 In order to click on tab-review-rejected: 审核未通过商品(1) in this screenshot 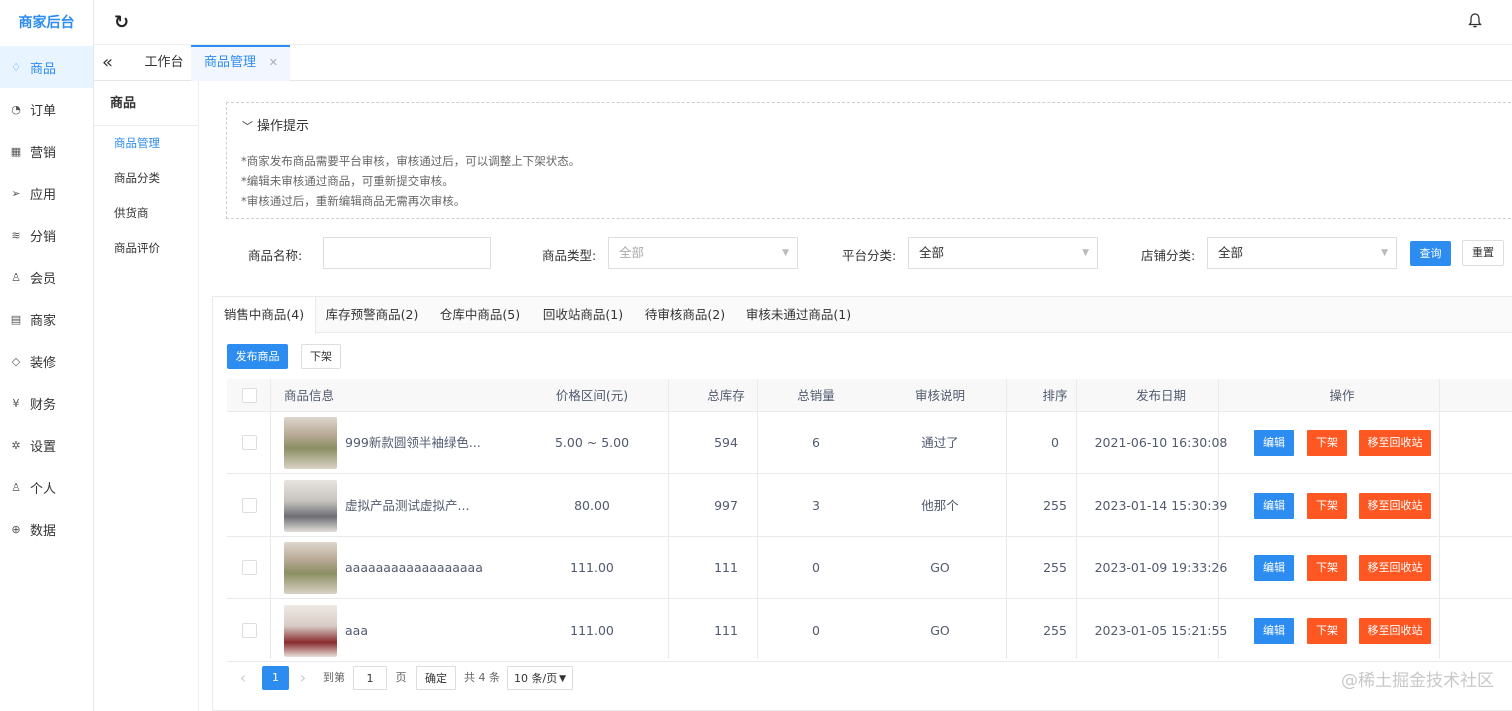, I will do `click(798, 315)`.